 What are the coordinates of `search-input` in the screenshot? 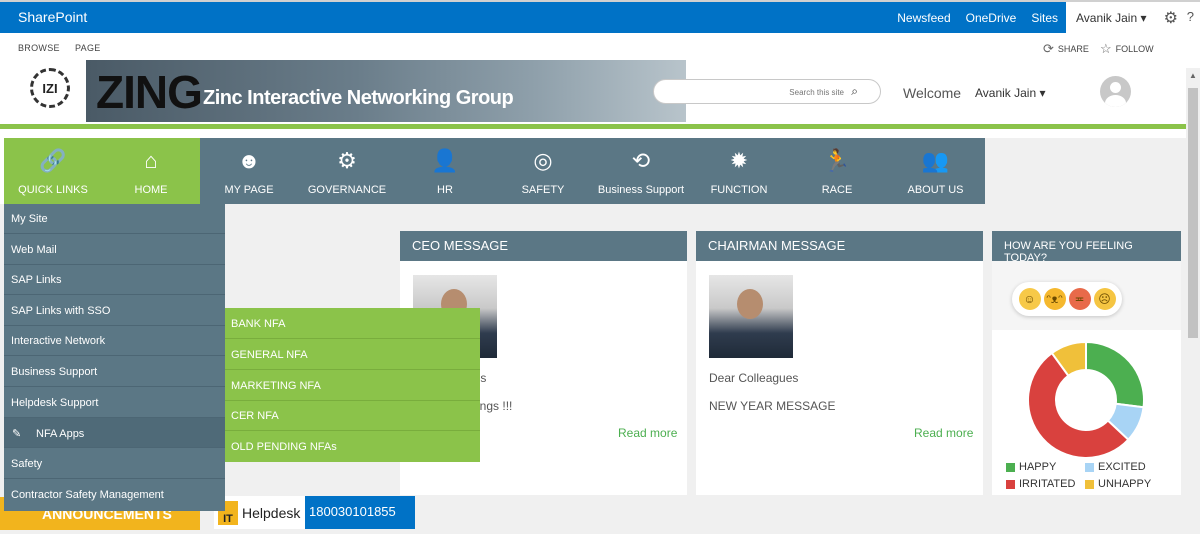 It's located at (754, 92).